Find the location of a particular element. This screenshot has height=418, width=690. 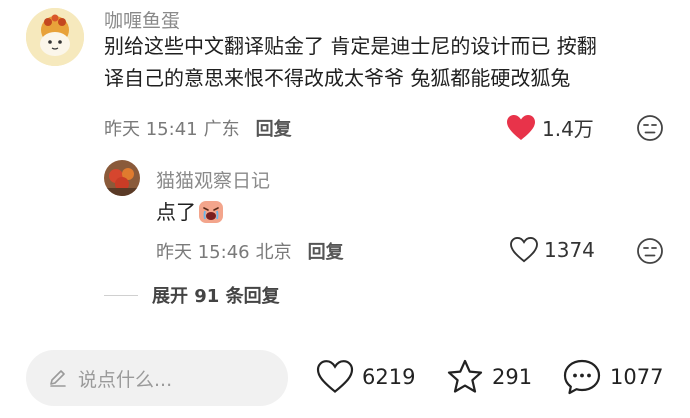

expand-divider is located at coordinates (121, 295).